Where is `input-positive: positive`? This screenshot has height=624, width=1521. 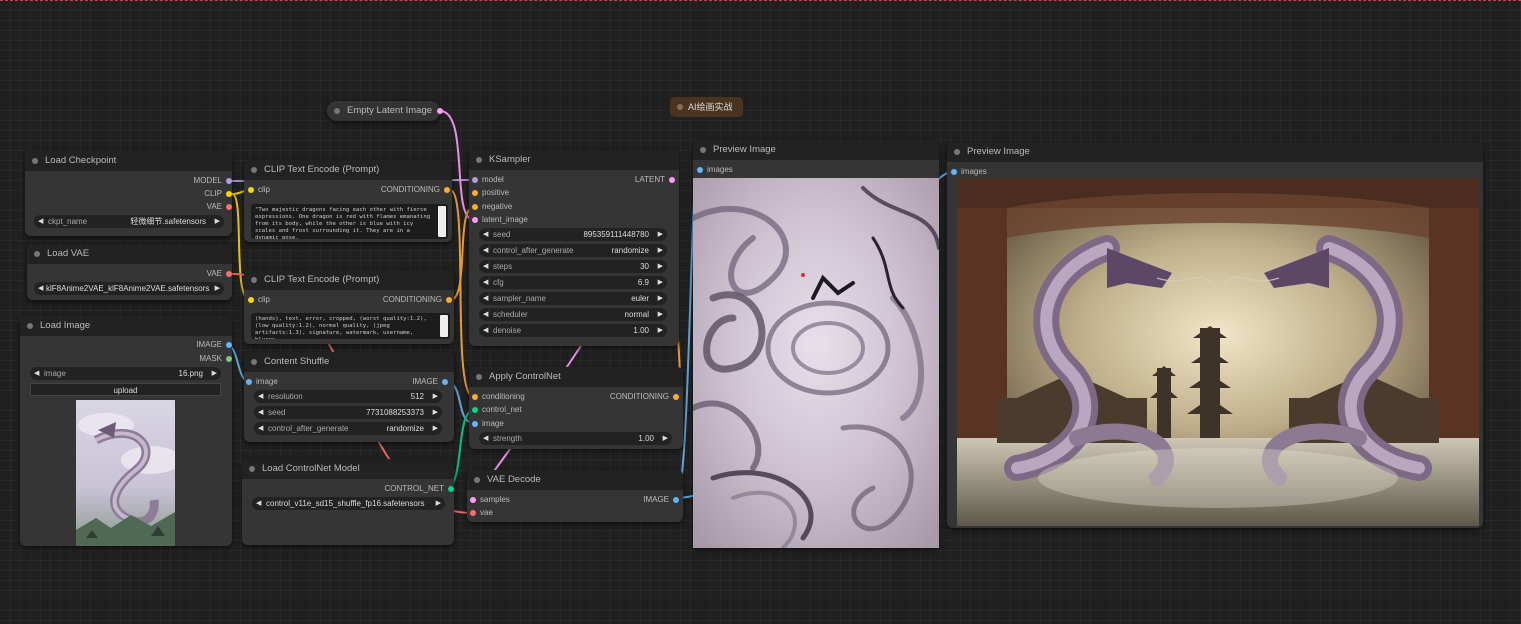
input-positive: positive is located at coordinates (490, 193).